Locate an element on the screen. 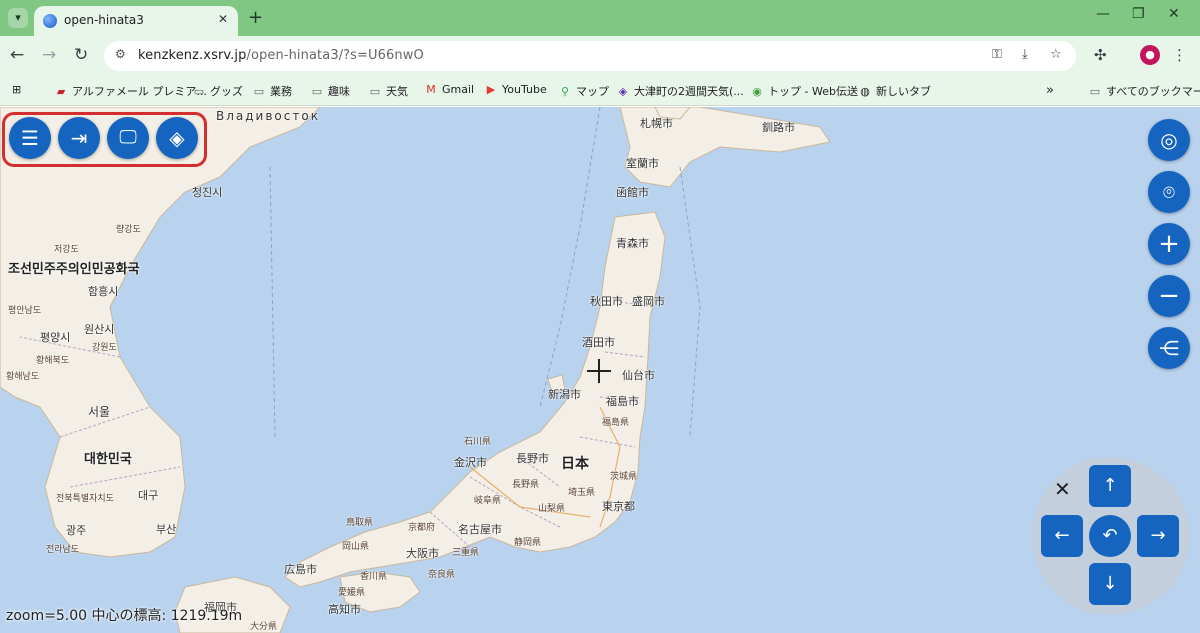  pan-up-button: ↑ is located at coordinates (1110, 486).